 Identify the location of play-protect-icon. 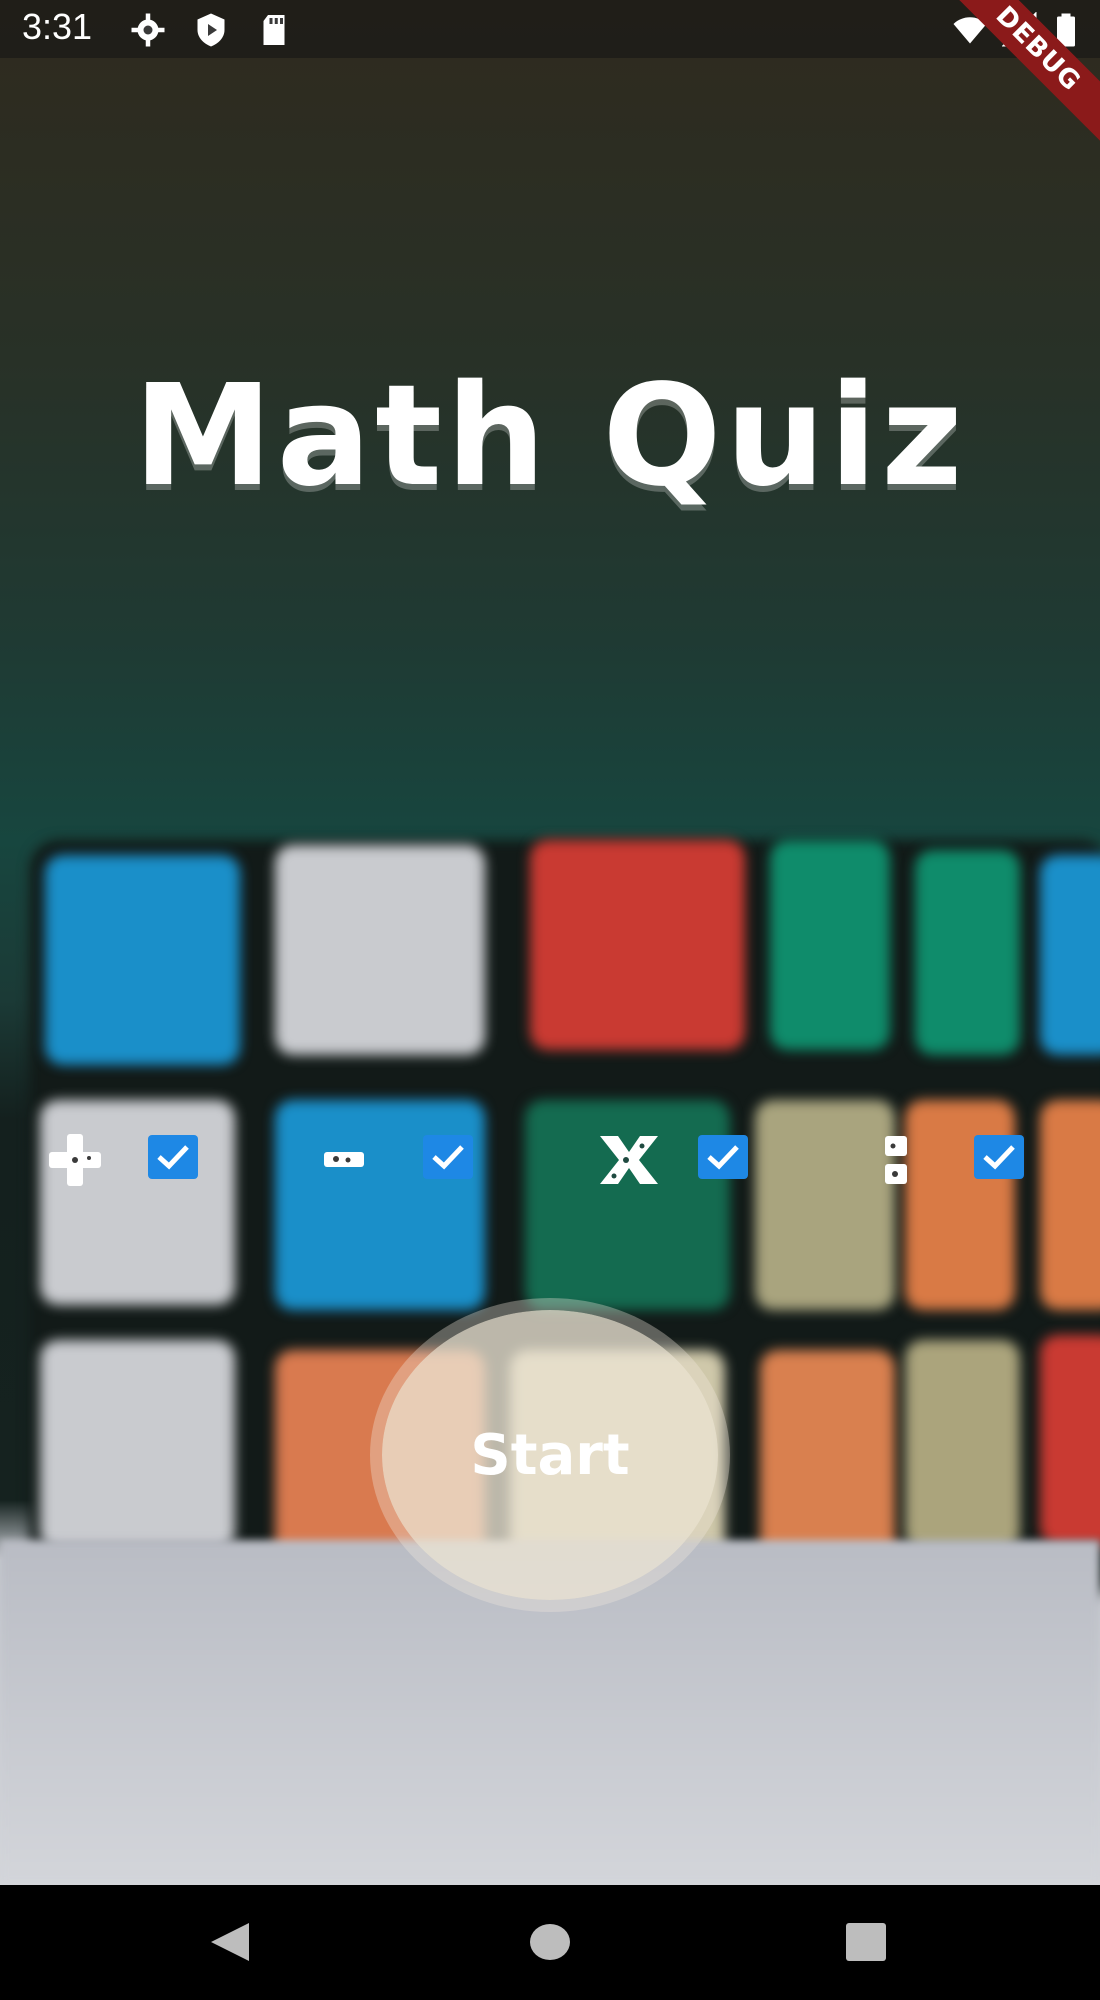
(211, 30).